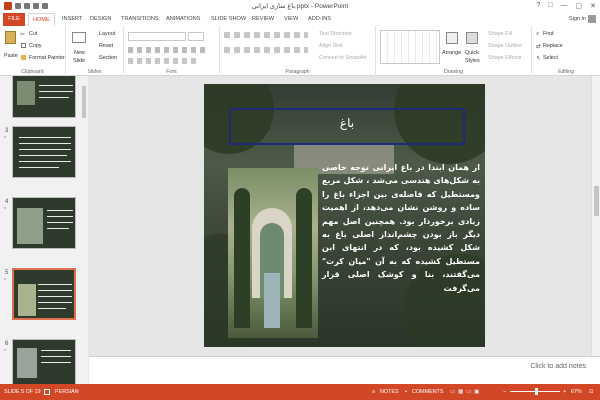  What do you see at coordinates (108, 58) in the screenshot?
I see `section-button: Section` at bounding box center [108, 58].